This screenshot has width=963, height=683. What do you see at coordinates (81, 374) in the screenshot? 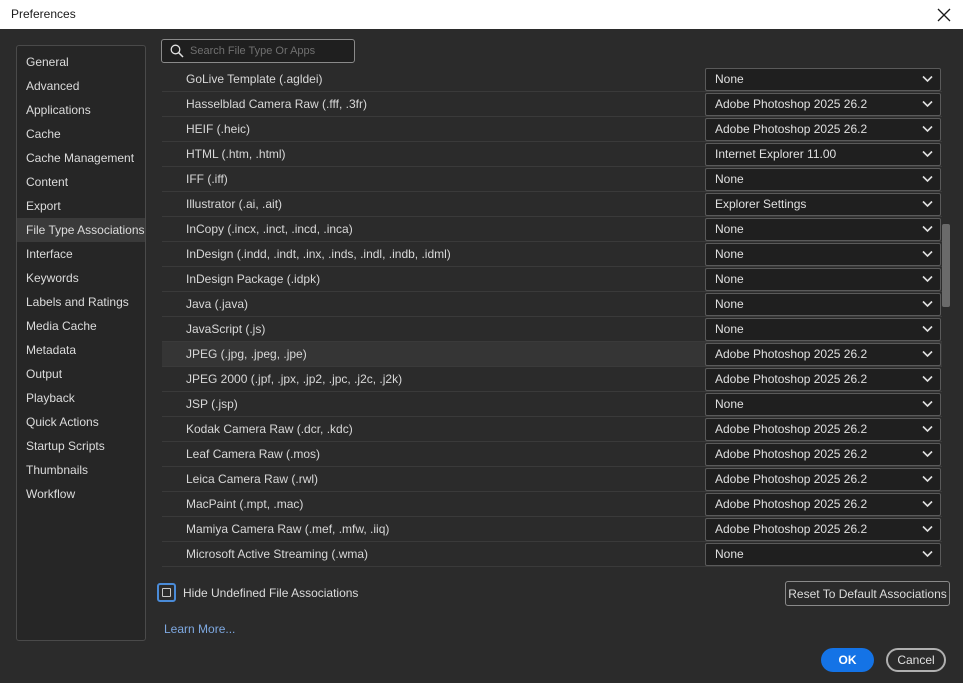
I see `sidebar-item-output: Output` at bounding box center [81, 374].